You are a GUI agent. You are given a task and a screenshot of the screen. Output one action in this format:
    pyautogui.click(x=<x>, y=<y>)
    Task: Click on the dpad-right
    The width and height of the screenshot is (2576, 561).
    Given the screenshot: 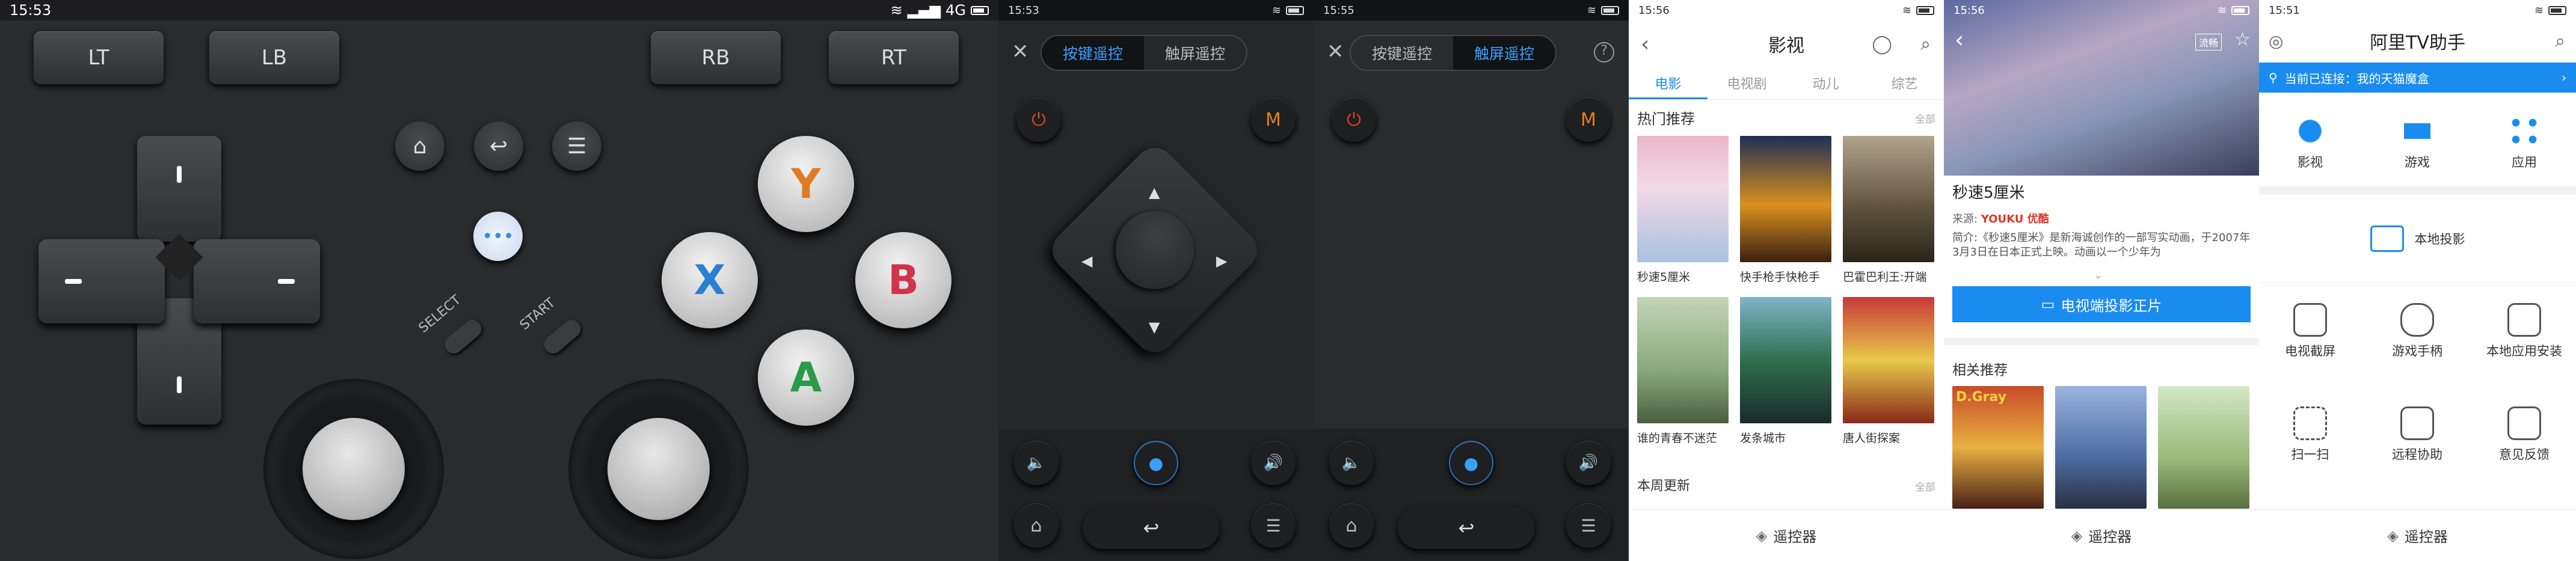 What is the action you would take?
    pyautogui.click(x=257, y=281)
    